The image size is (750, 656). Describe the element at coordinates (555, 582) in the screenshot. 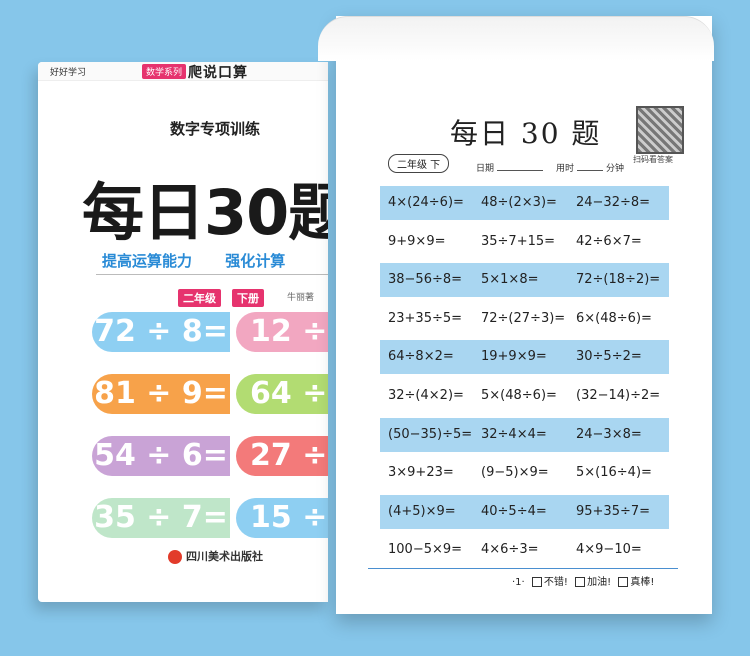

I see `rating-option: 不错!` at that location.